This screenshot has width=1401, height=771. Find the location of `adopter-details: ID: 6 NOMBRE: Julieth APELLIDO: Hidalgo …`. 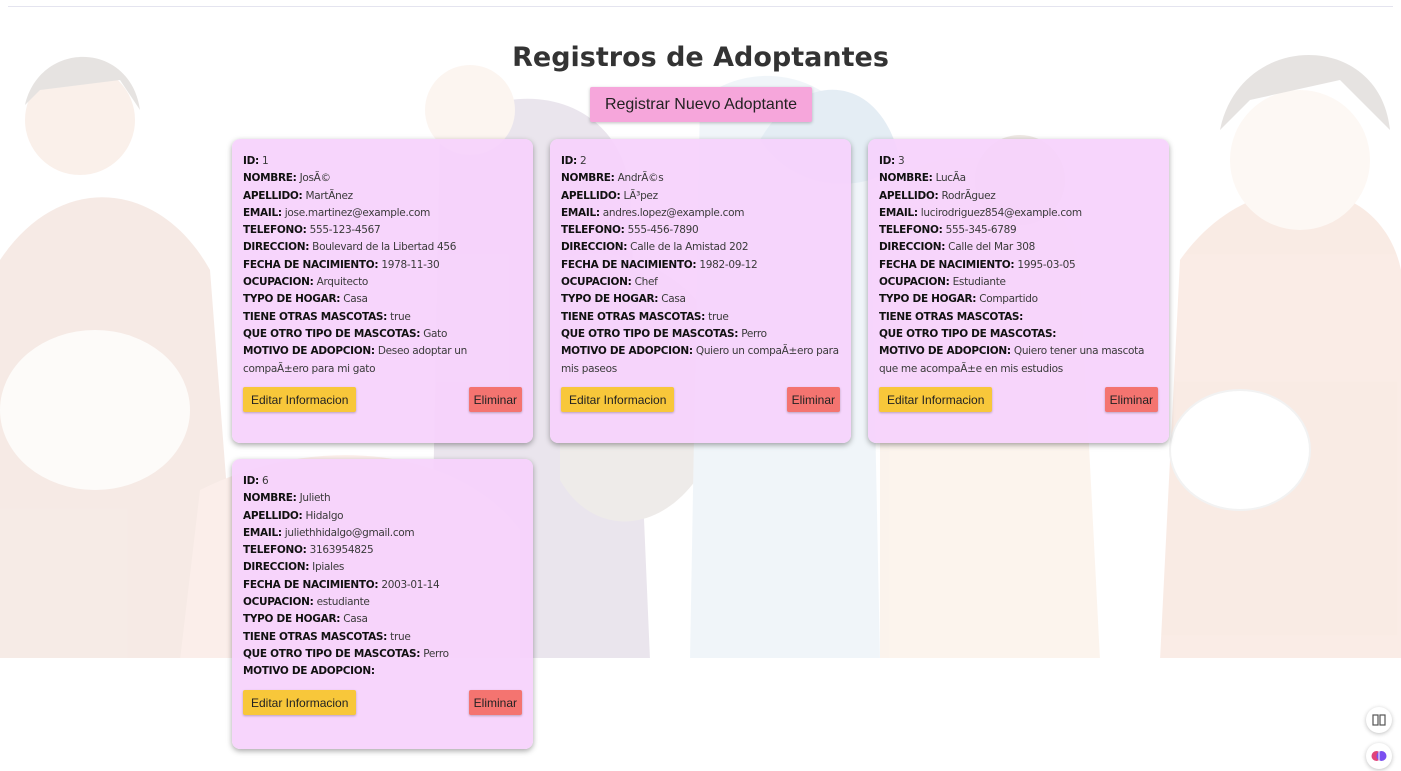

adopter-details: ID: 6 NOMBRE: Julieth APELLIDO: Hidalgo … is located at coordinates (384, 577).